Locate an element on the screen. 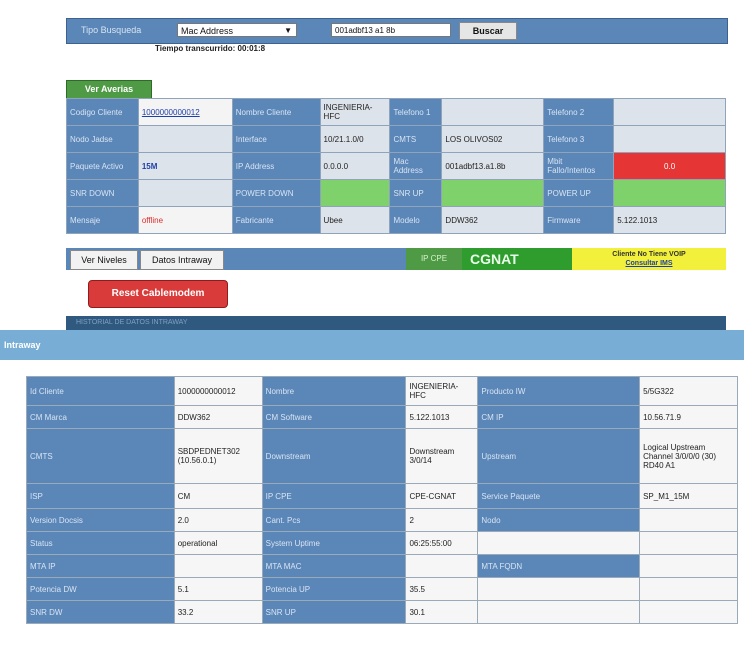  field-value: operational is located at coordinates (218, 543).